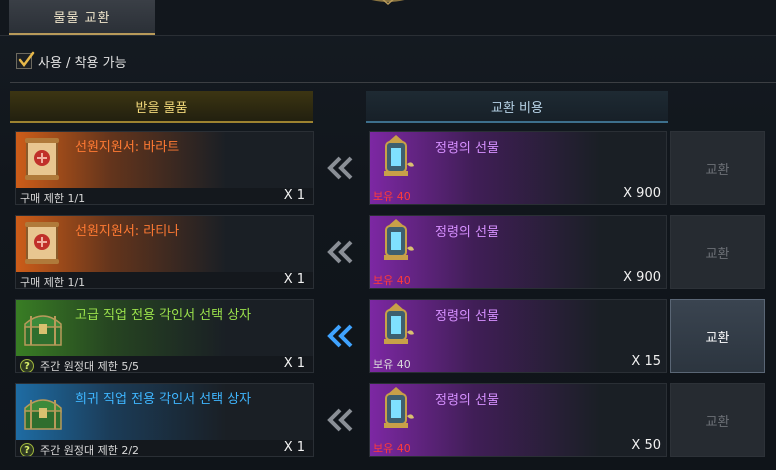  What do you see at coordinates (163, 315) in the screenshot?
I see `reward-item-name: 고급 직업 전용 각인서 선택 상자` at bounding box center [163, 315].